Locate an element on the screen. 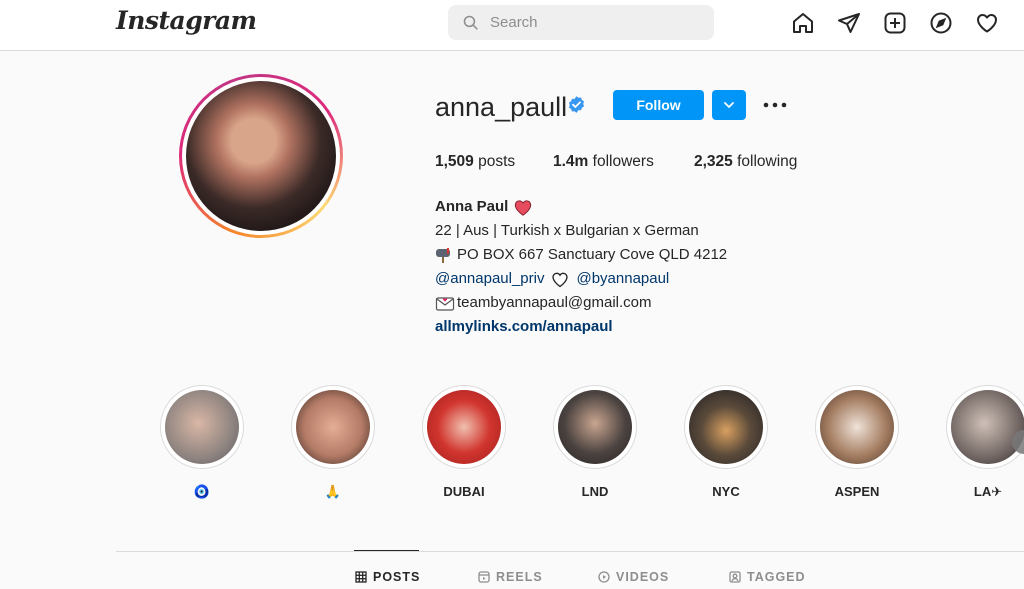  nav-icons is located at coordinates (894, 22).